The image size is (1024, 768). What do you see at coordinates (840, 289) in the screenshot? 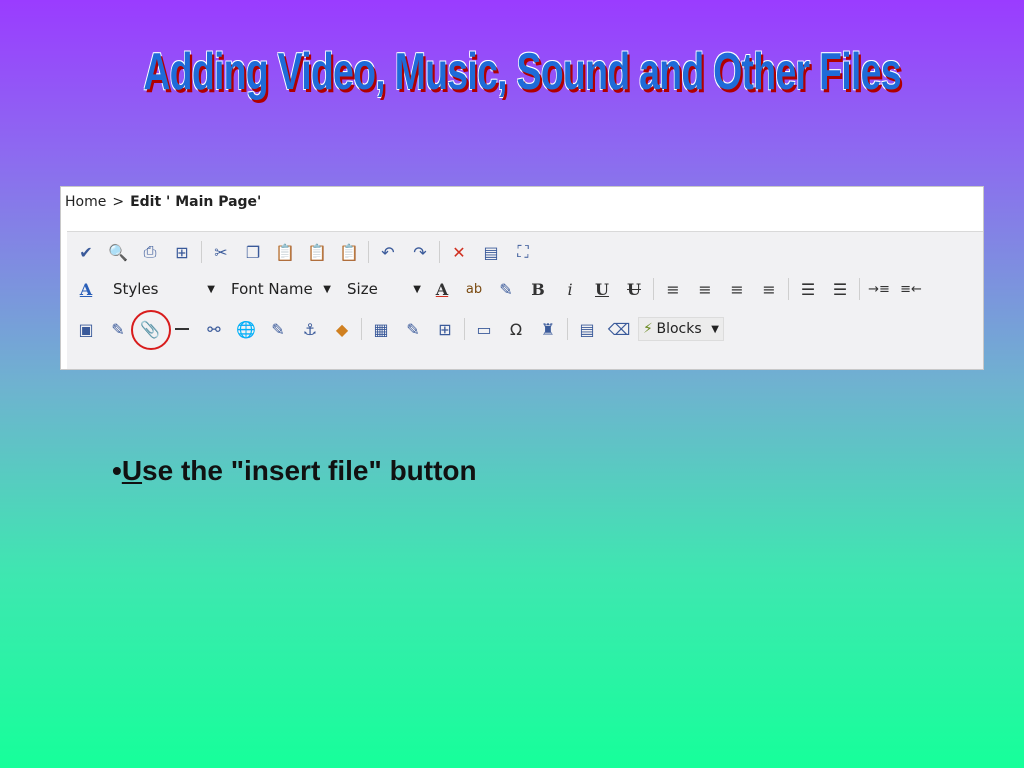
I see `unordered-list-icon: ☰` at bounding box center [840, 289].